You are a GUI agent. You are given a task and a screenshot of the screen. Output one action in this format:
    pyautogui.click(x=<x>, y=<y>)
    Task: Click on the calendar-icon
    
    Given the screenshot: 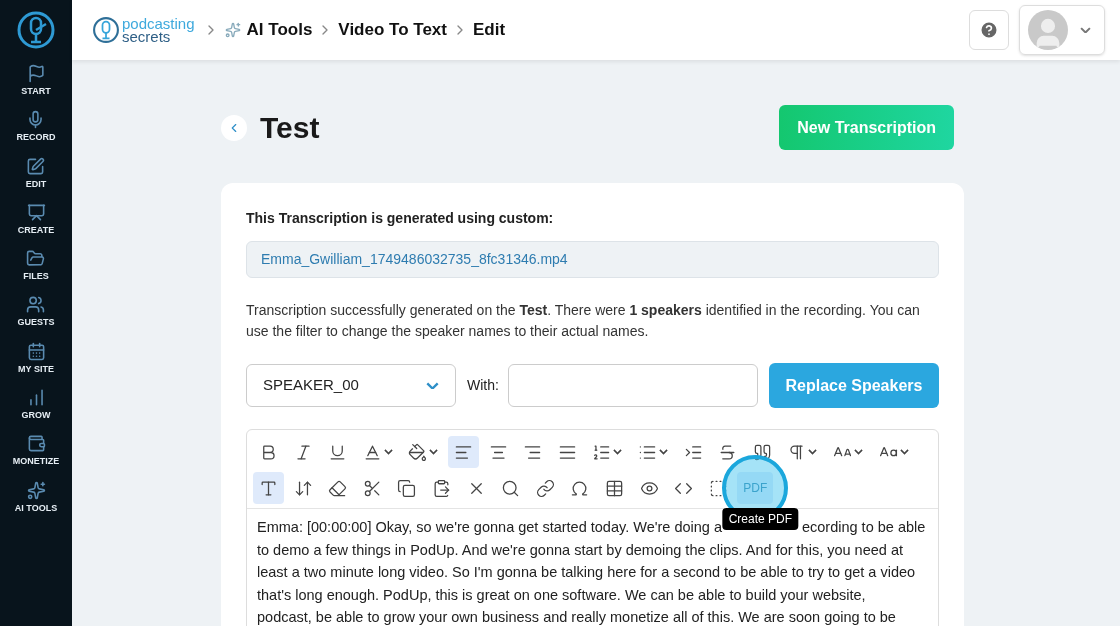 What is the action you would take?
    pyautogui.click(x=36, y=351)
    